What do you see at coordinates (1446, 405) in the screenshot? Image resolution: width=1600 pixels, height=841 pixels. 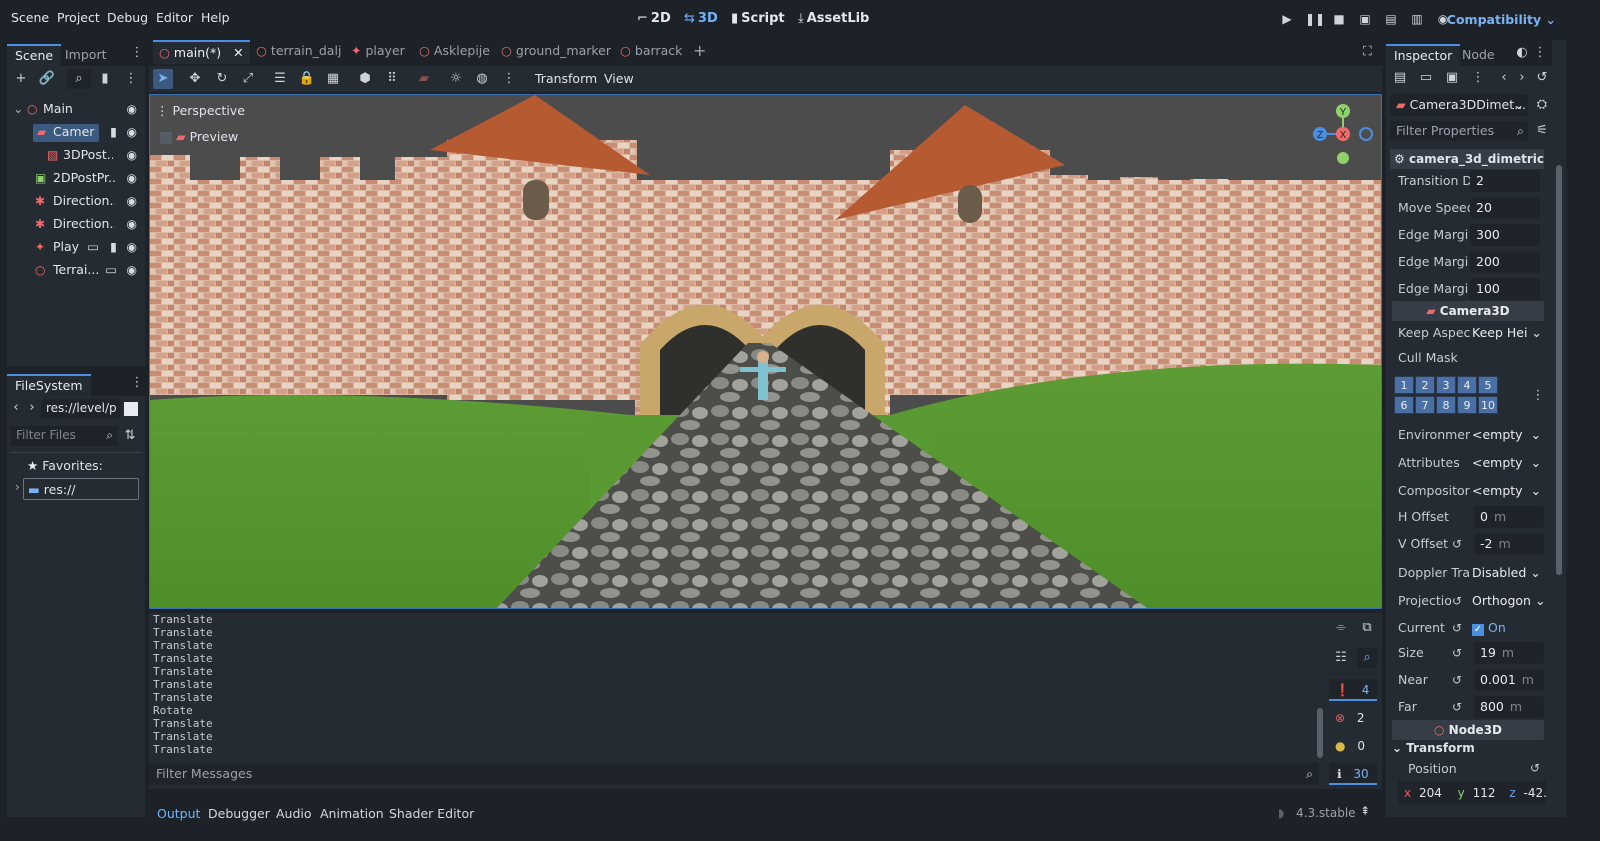 I see `layer-8: 8` at bounding box center [1446, 405].